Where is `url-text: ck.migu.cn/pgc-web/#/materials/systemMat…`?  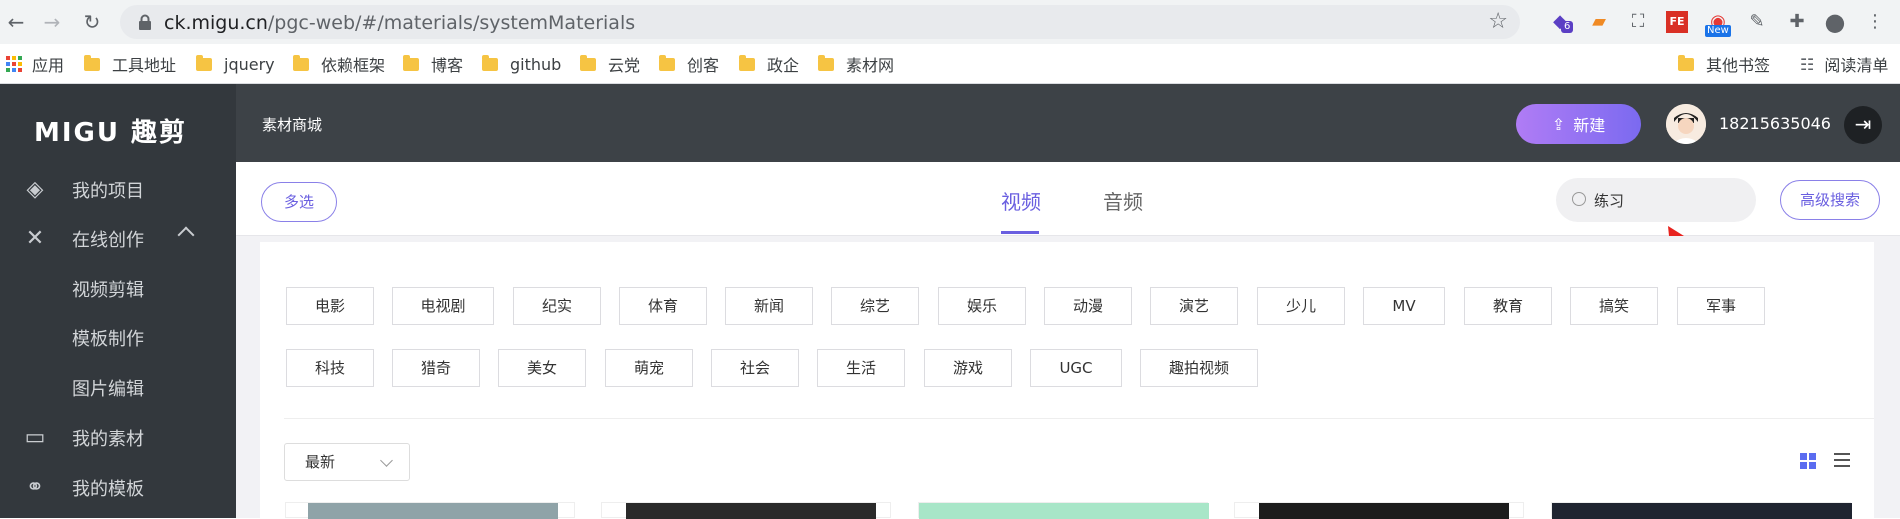
url-text: ck.migu.cn/pgc-web/#/materials/systemMat… is located at coordinates (399, 23).